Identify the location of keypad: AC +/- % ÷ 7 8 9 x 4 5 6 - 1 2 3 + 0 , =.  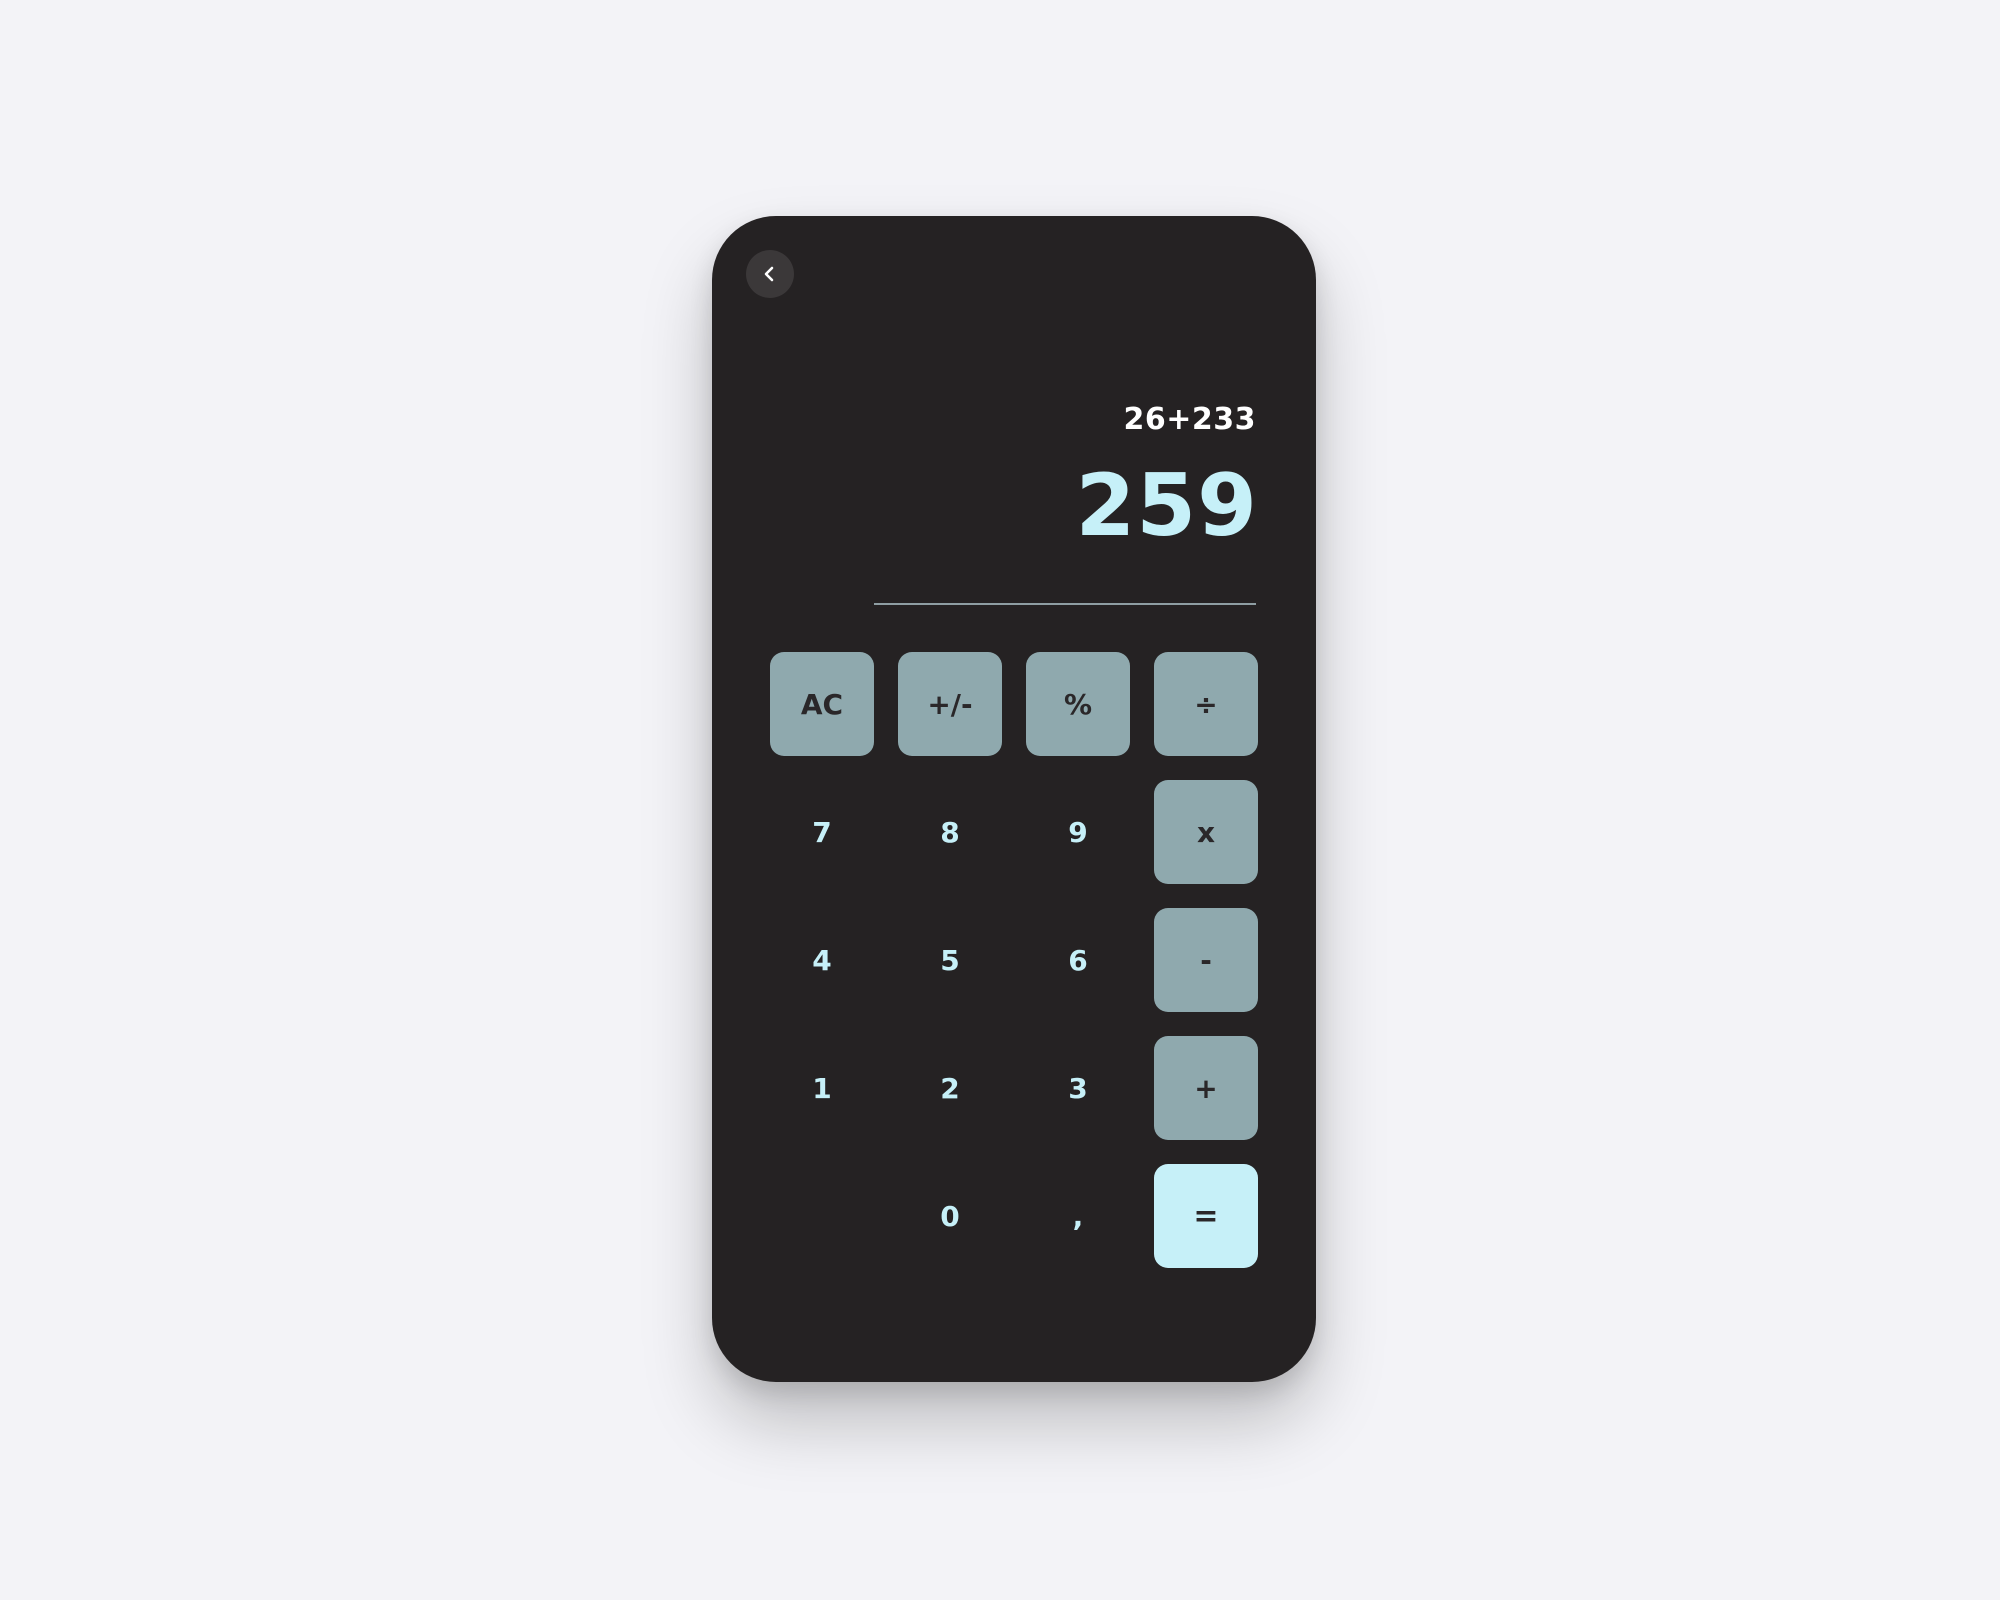
(1014, 960).